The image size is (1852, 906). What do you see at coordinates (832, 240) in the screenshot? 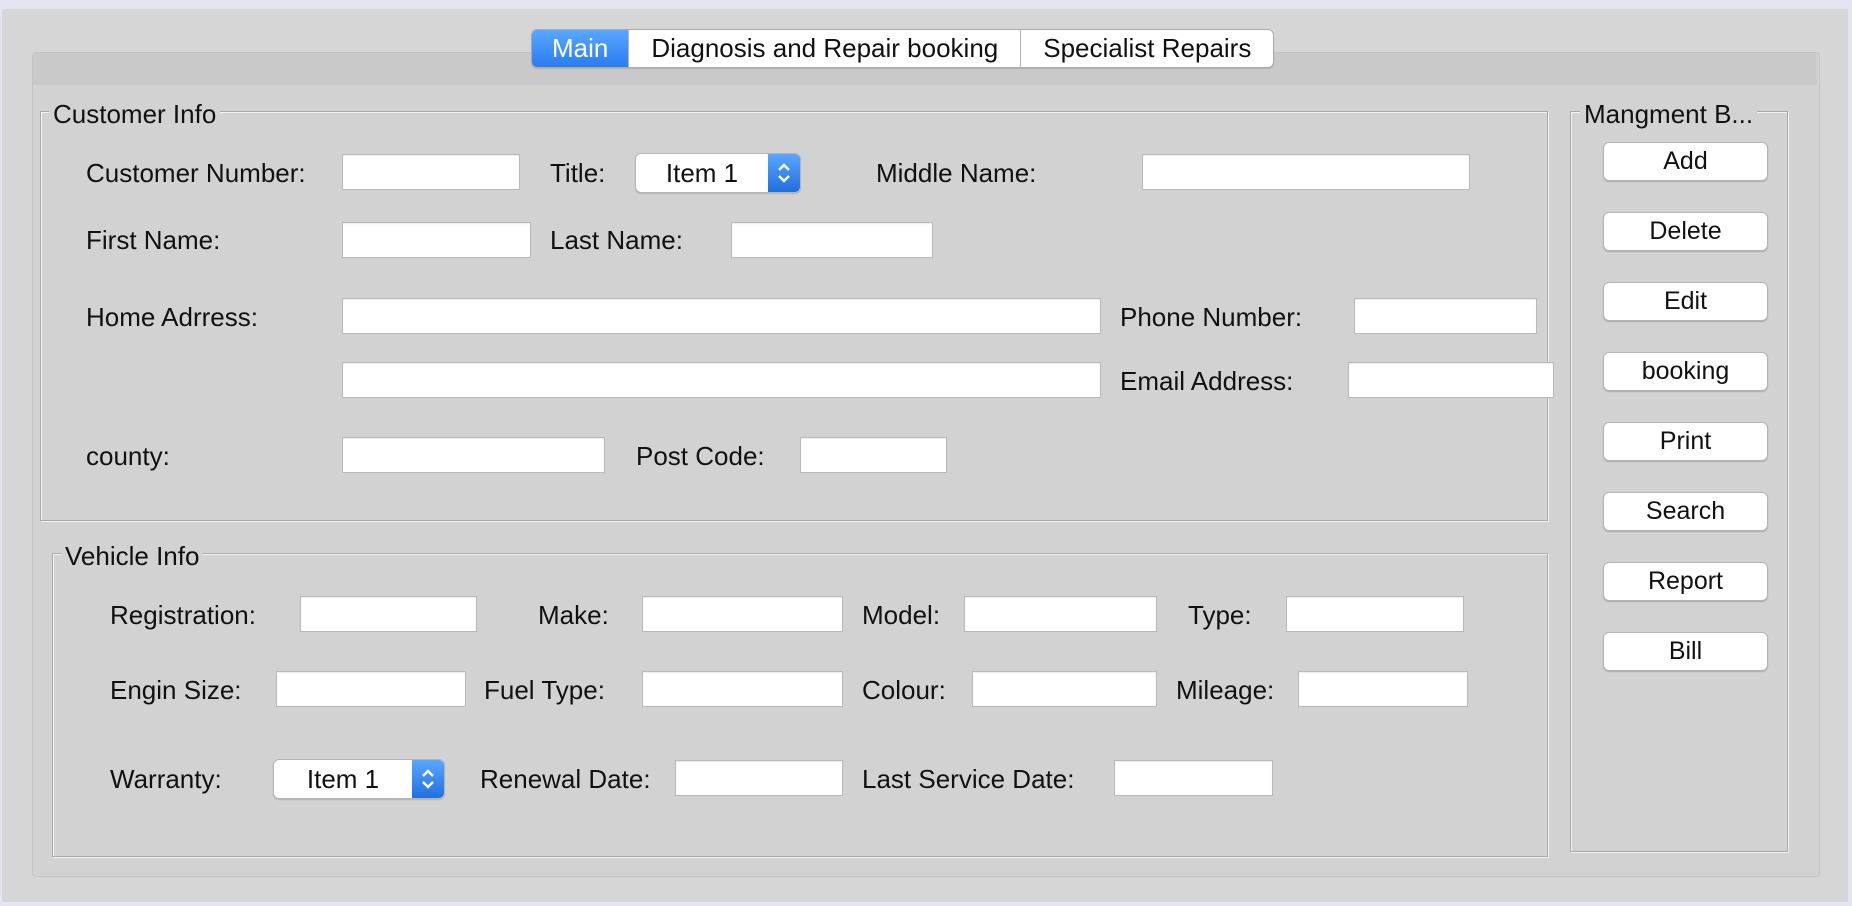
I see `last-name-field` at bounding box center [832, 240].